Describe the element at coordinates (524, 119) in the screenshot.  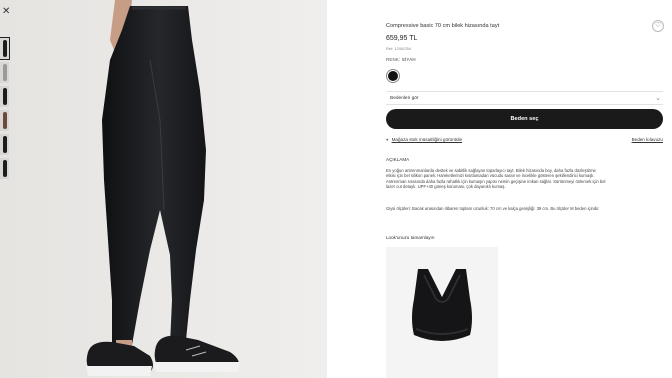
I see `choose-size-button: Beden seç` at that location.